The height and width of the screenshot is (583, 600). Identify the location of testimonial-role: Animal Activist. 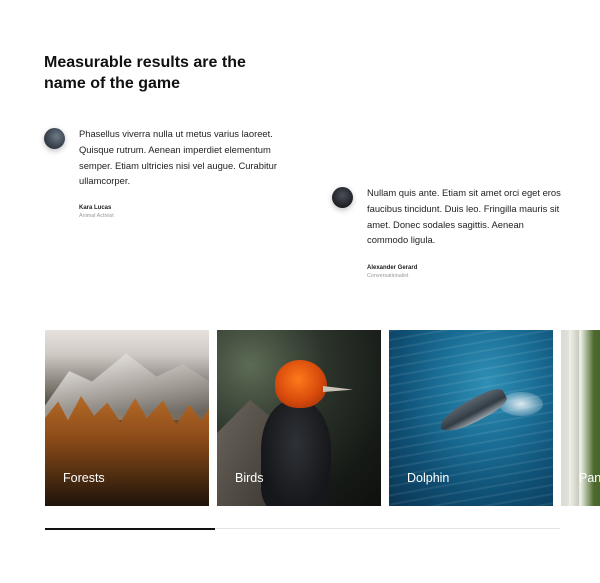
(96, 216).